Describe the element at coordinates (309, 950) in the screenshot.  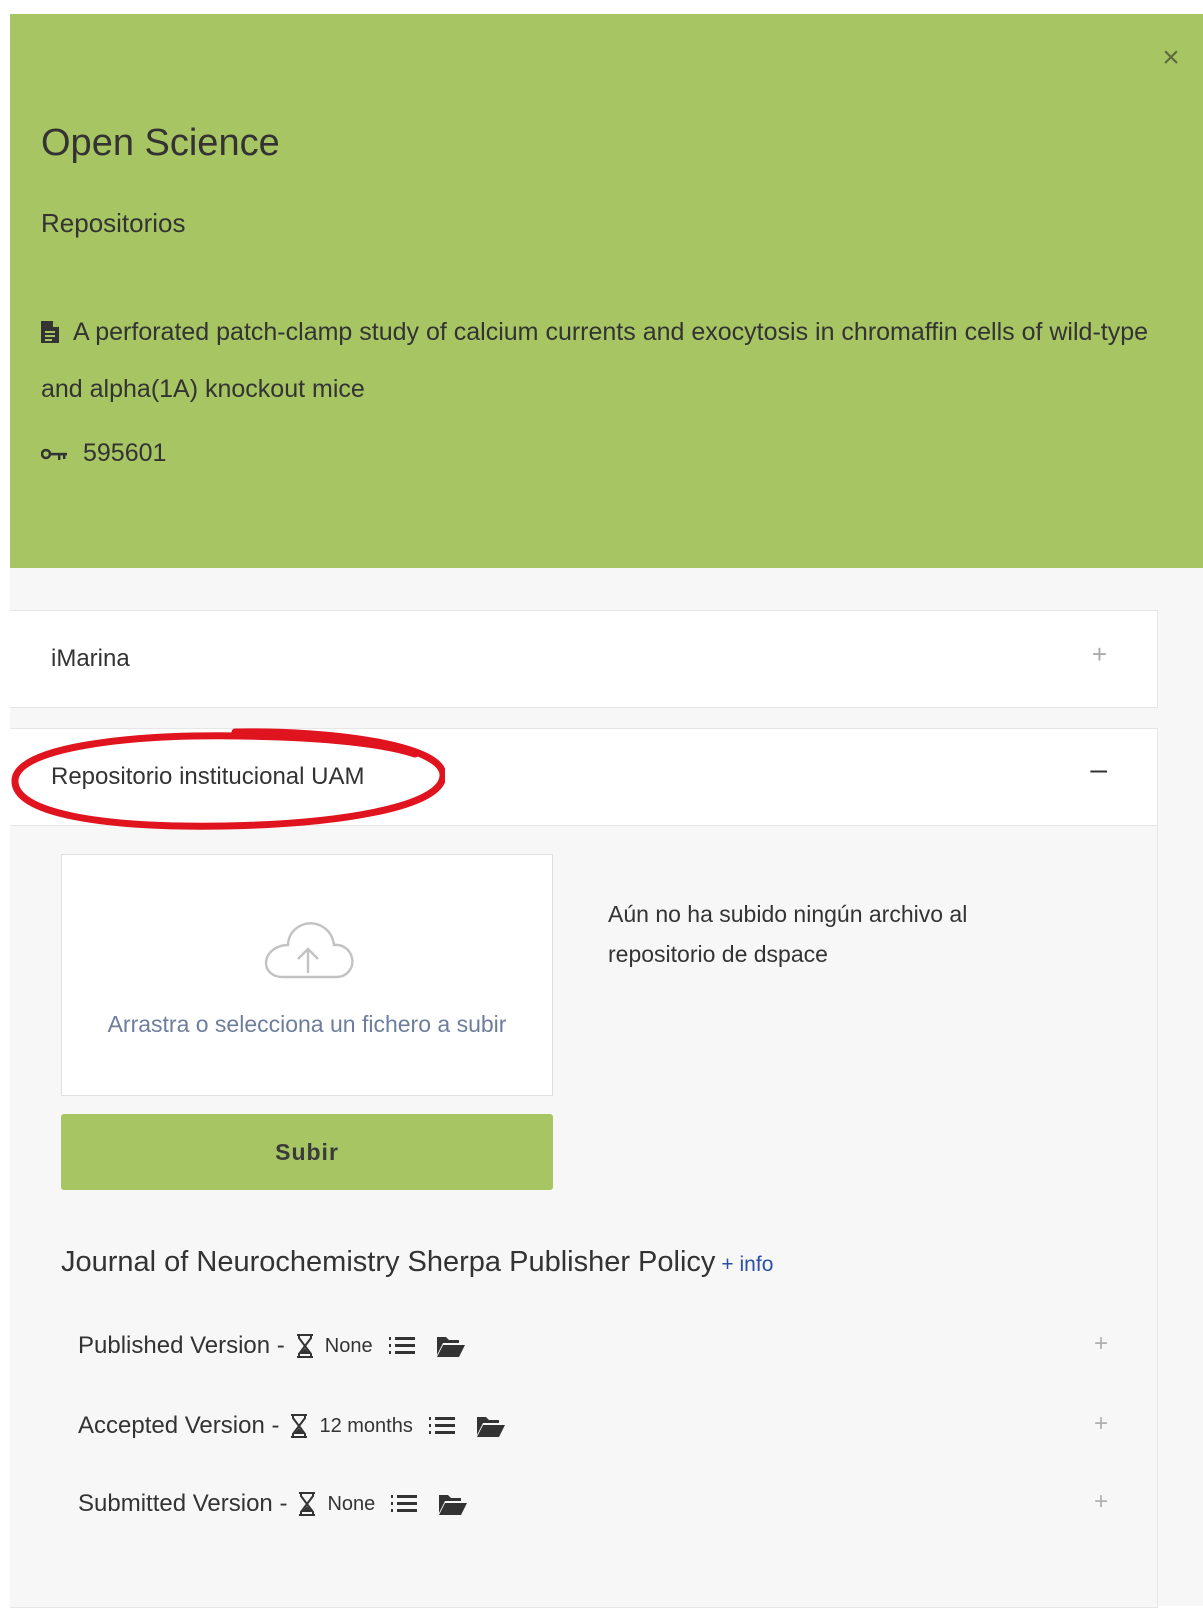
I see `cloud-upload-icon` at that location.